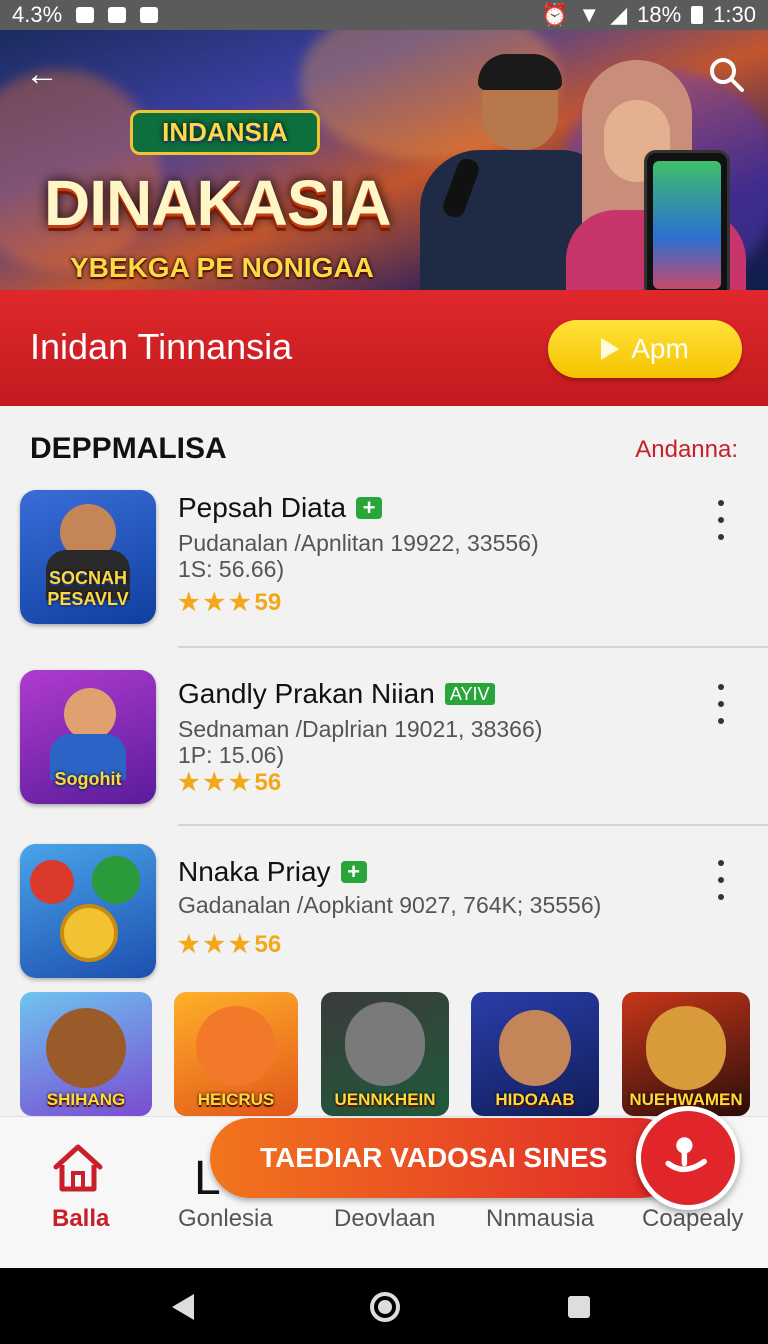 The image size is (768, 1344). Describe the element at coordinates (734, 14) in the screenshot. I see `clock: 1:30` at that location.